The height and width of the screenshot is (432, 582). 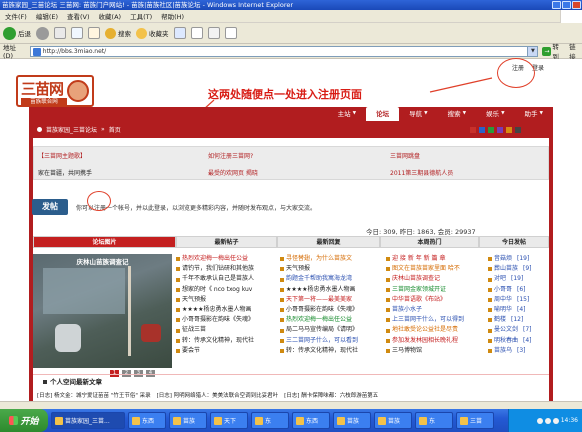 I want to click on list-item: 参加发发林园相长晚礼程, so click(x=435, y=341).